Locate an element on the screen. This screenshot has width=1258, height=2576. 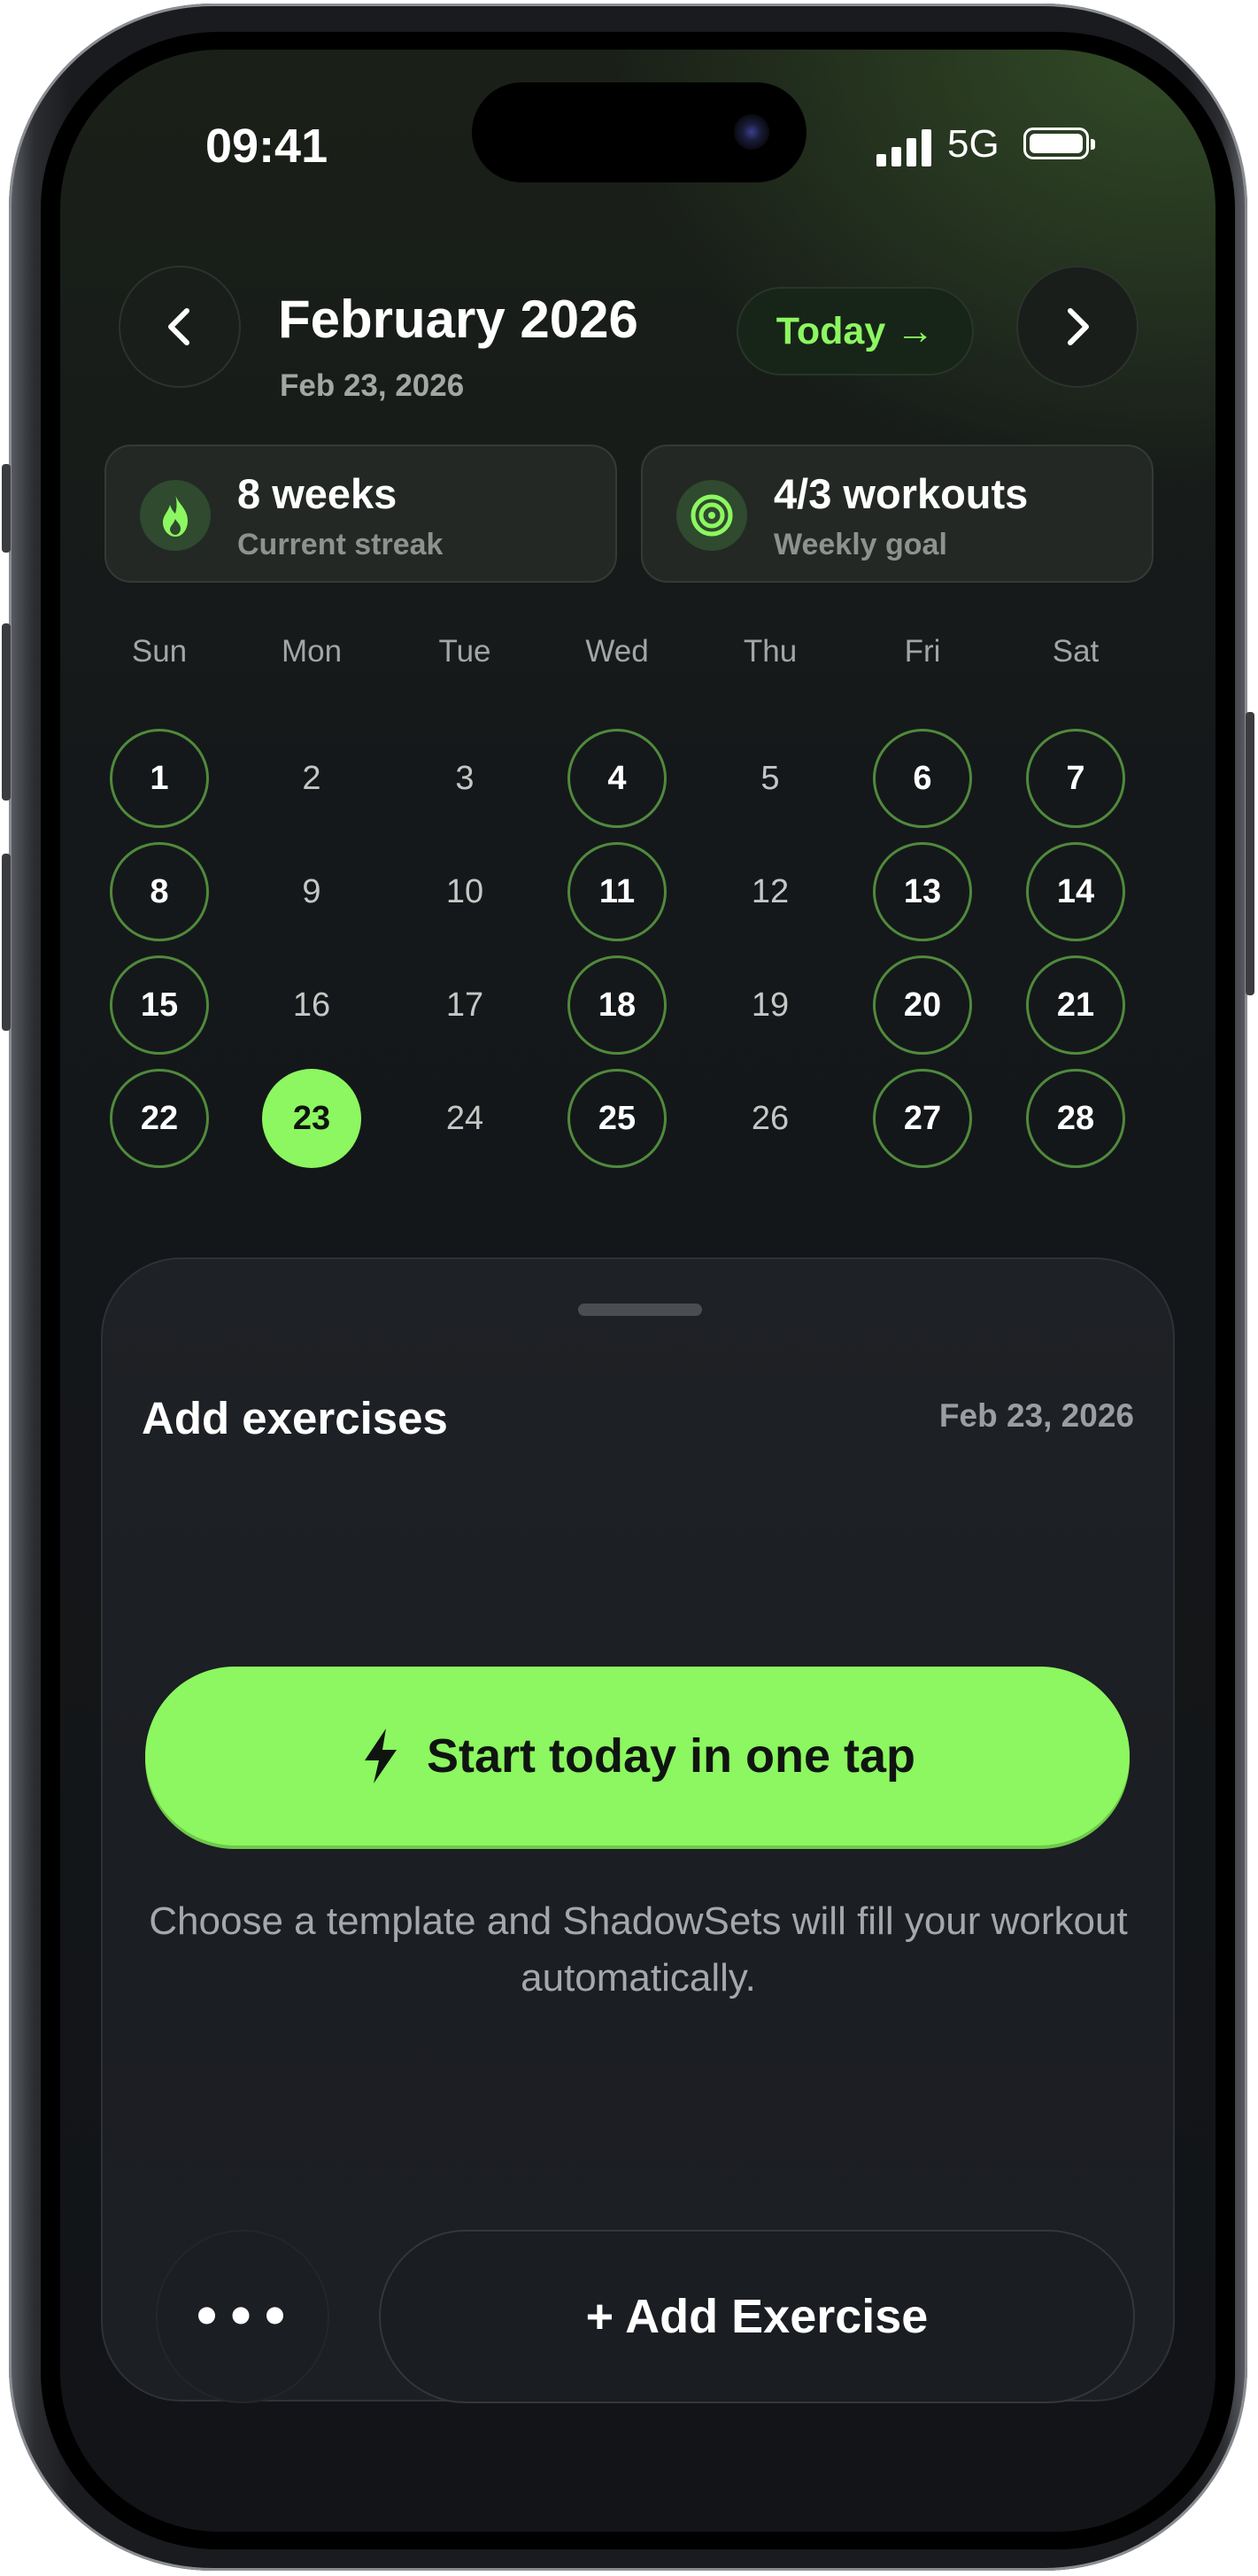
calendar-day: 2 is located at coordinates (311, 778).